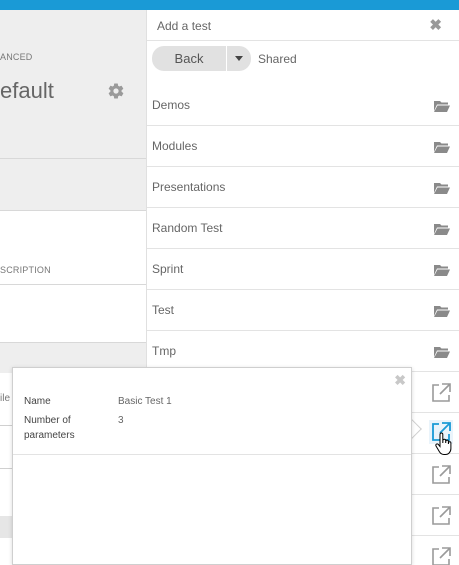  I want to click on folder-label: Demos, so click(171, 105).